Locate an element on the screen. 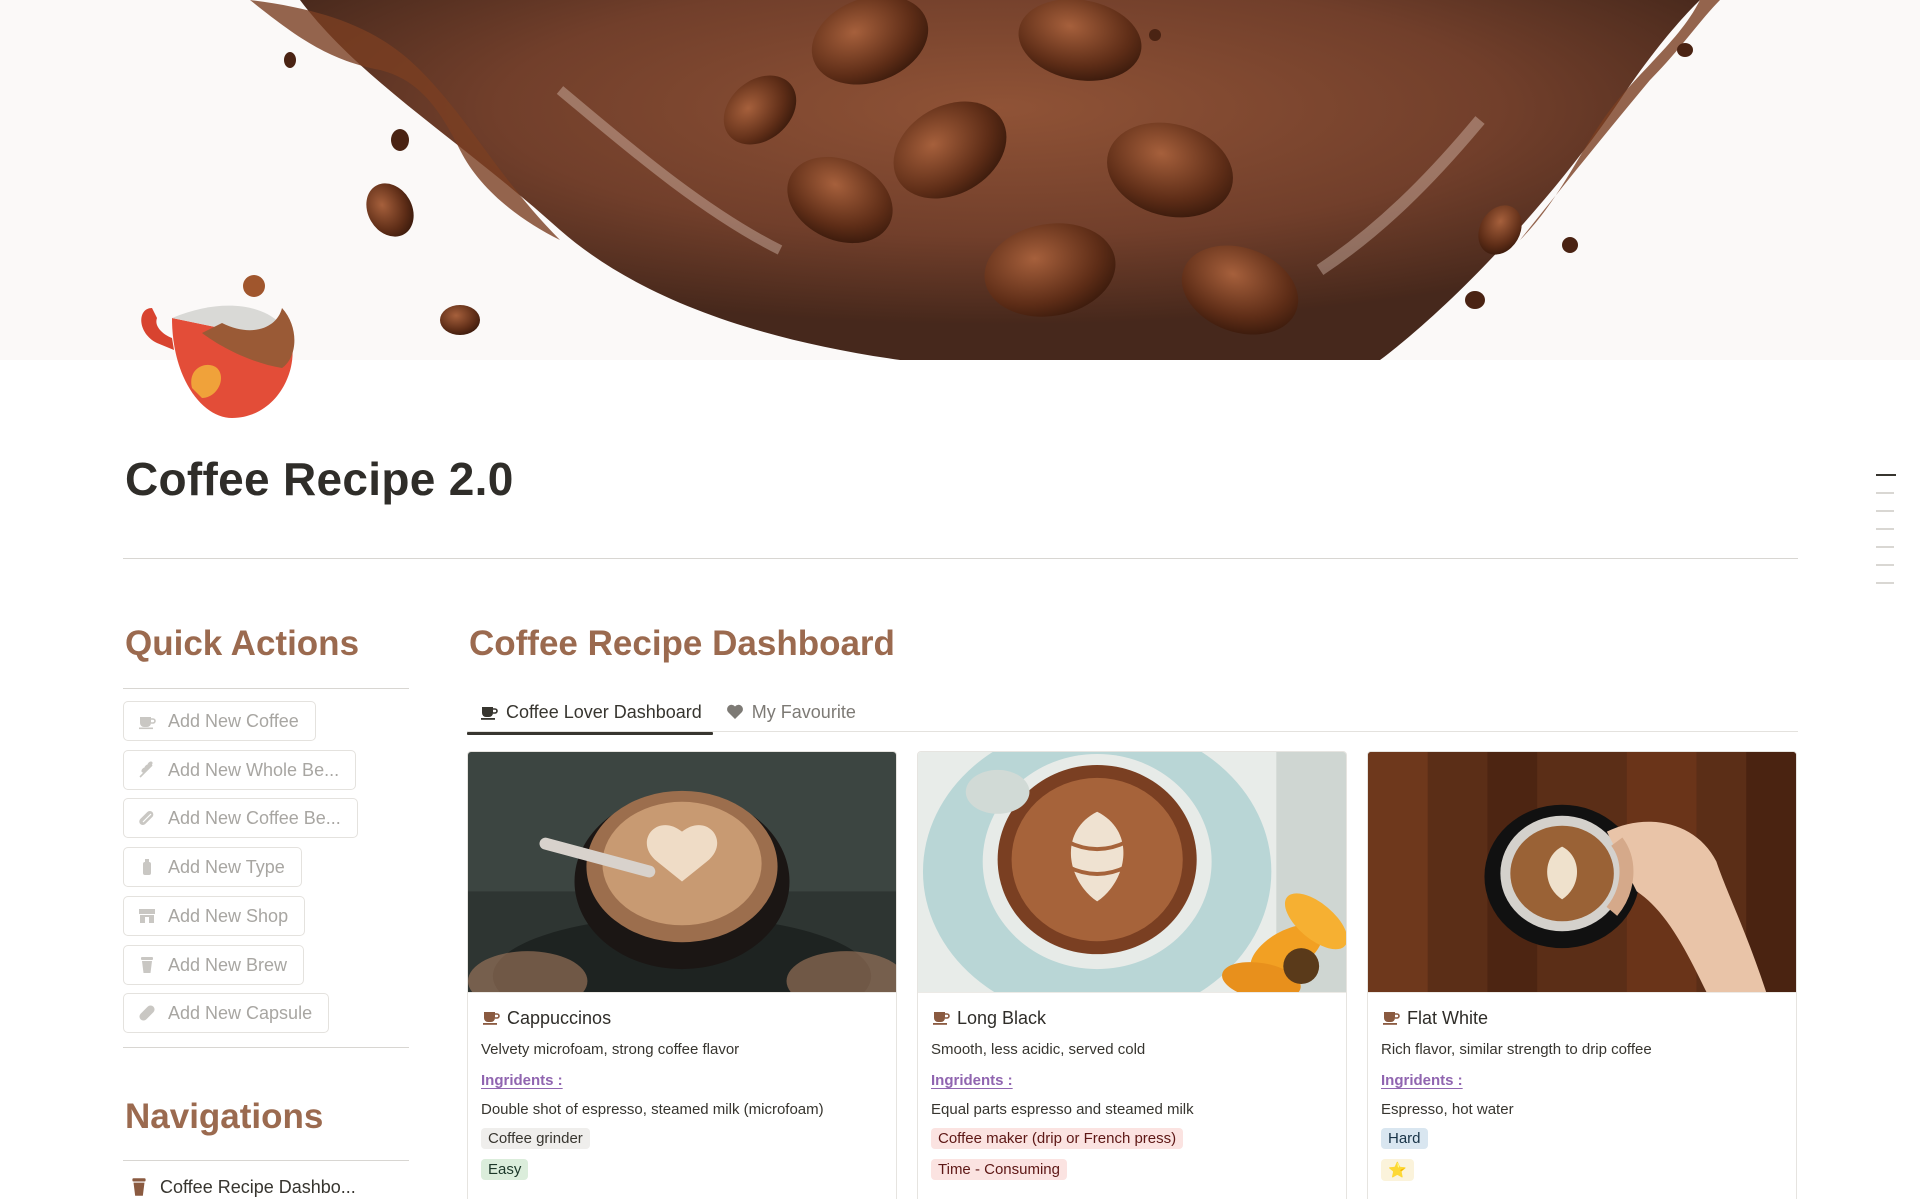  tag-difficulty: Hard is located at coordinates (1404, 1138).